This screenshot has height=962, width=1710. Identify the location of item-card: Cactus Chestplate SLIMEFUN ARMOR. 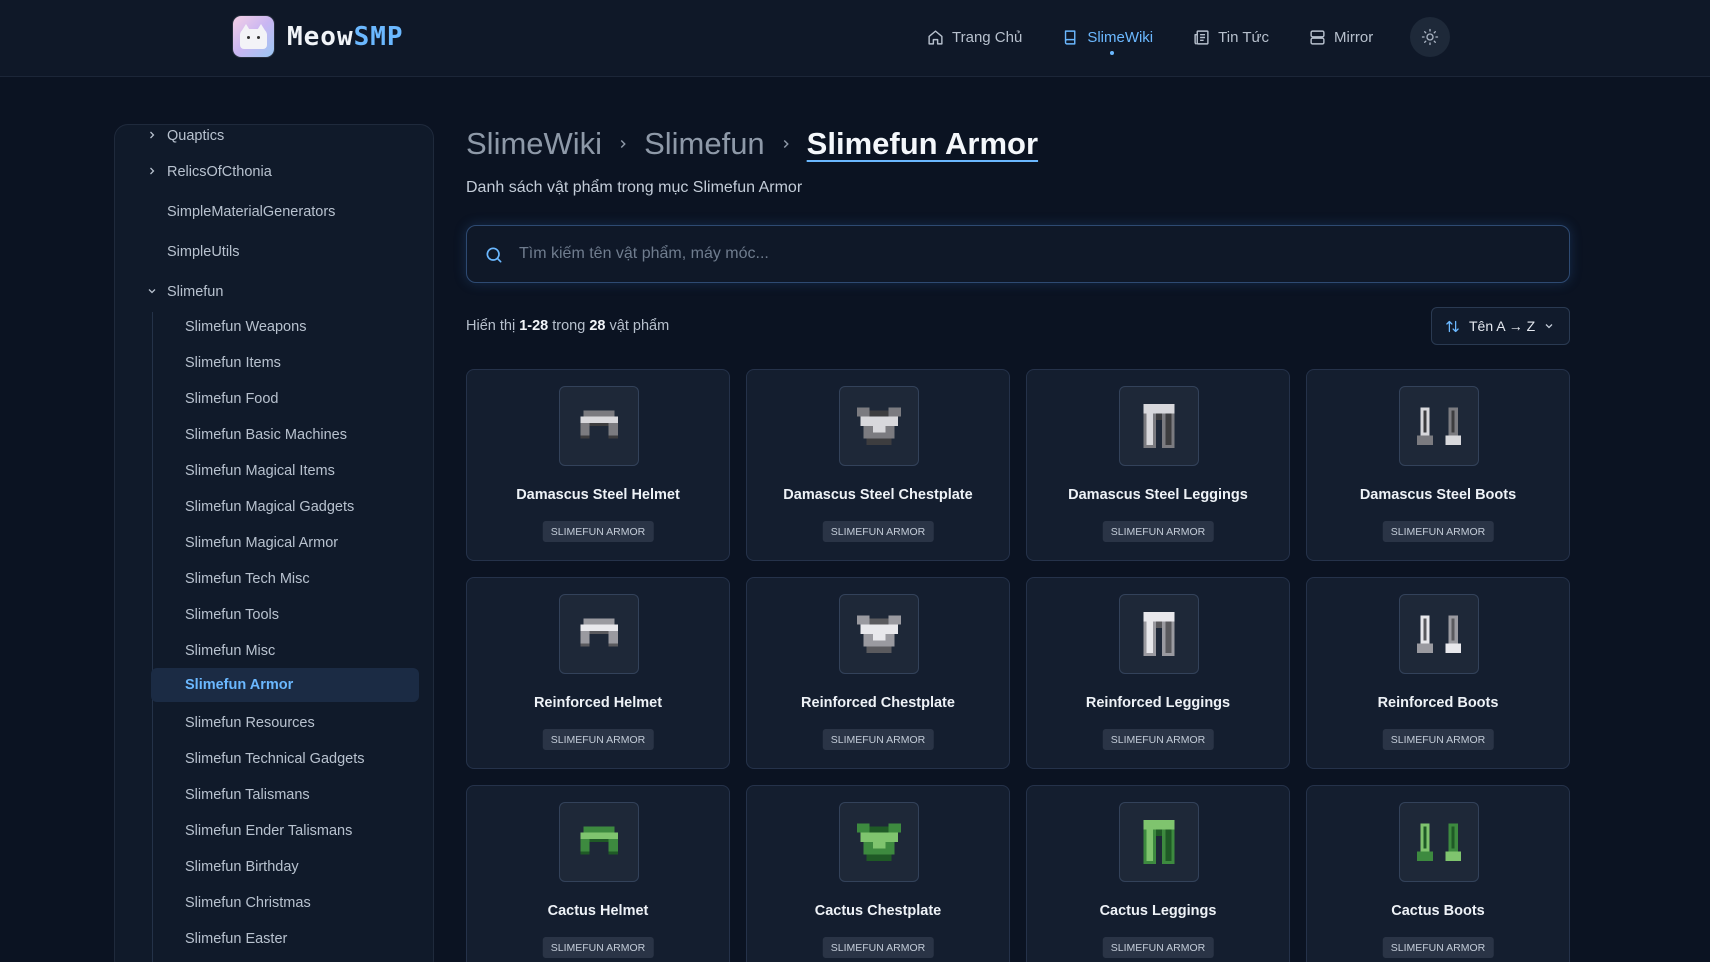
(878, 873).